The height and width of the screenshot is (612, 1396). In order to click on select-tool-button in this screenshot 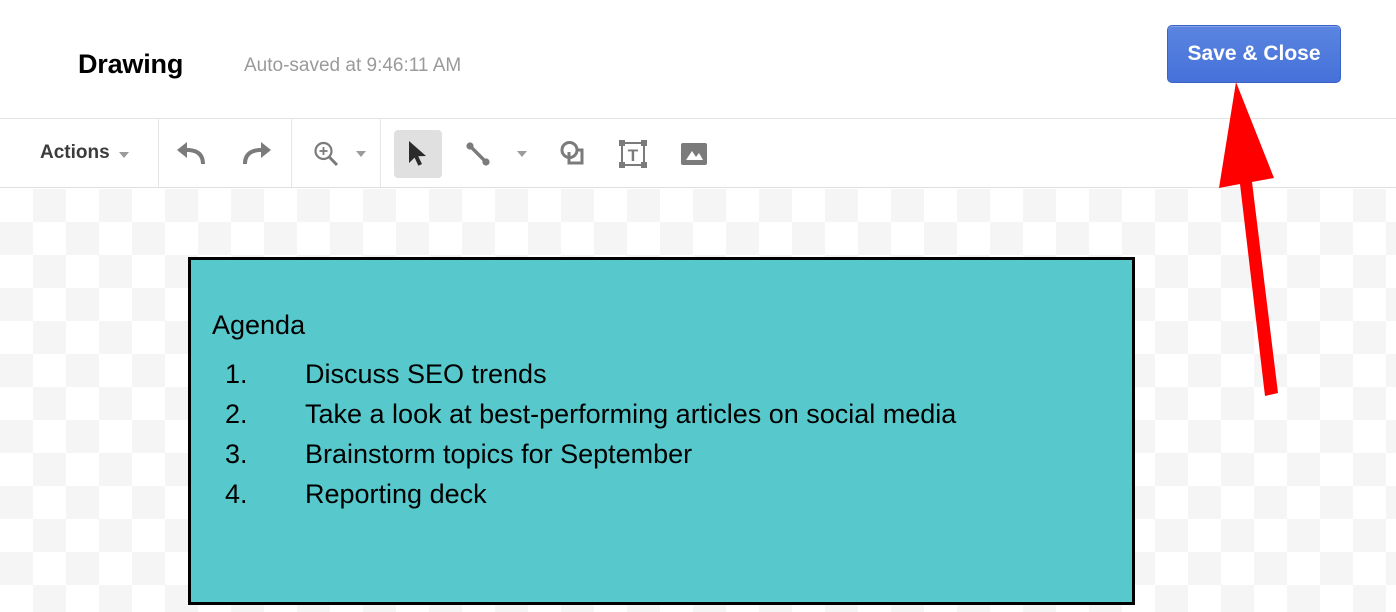, I will do `click(418, 154)`.